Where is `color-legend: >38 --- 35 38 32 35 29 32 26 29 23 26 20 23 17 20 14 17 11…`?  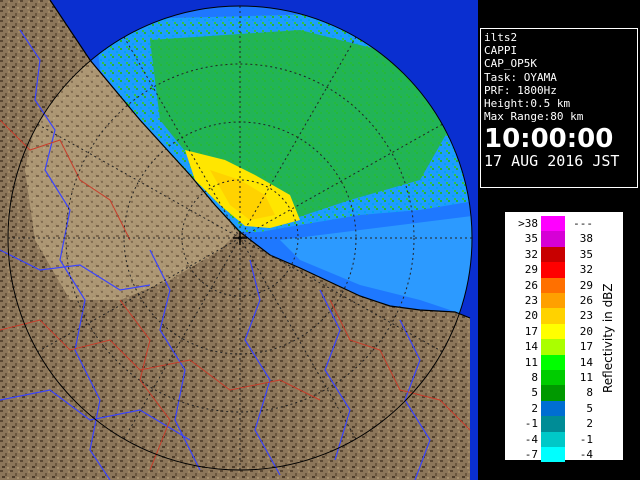
color-legend: >38 --- 35 38 32 35 29 32 26 29 23 26 20 23 17 20 14 17 11… is located at coordinates (564, 336).